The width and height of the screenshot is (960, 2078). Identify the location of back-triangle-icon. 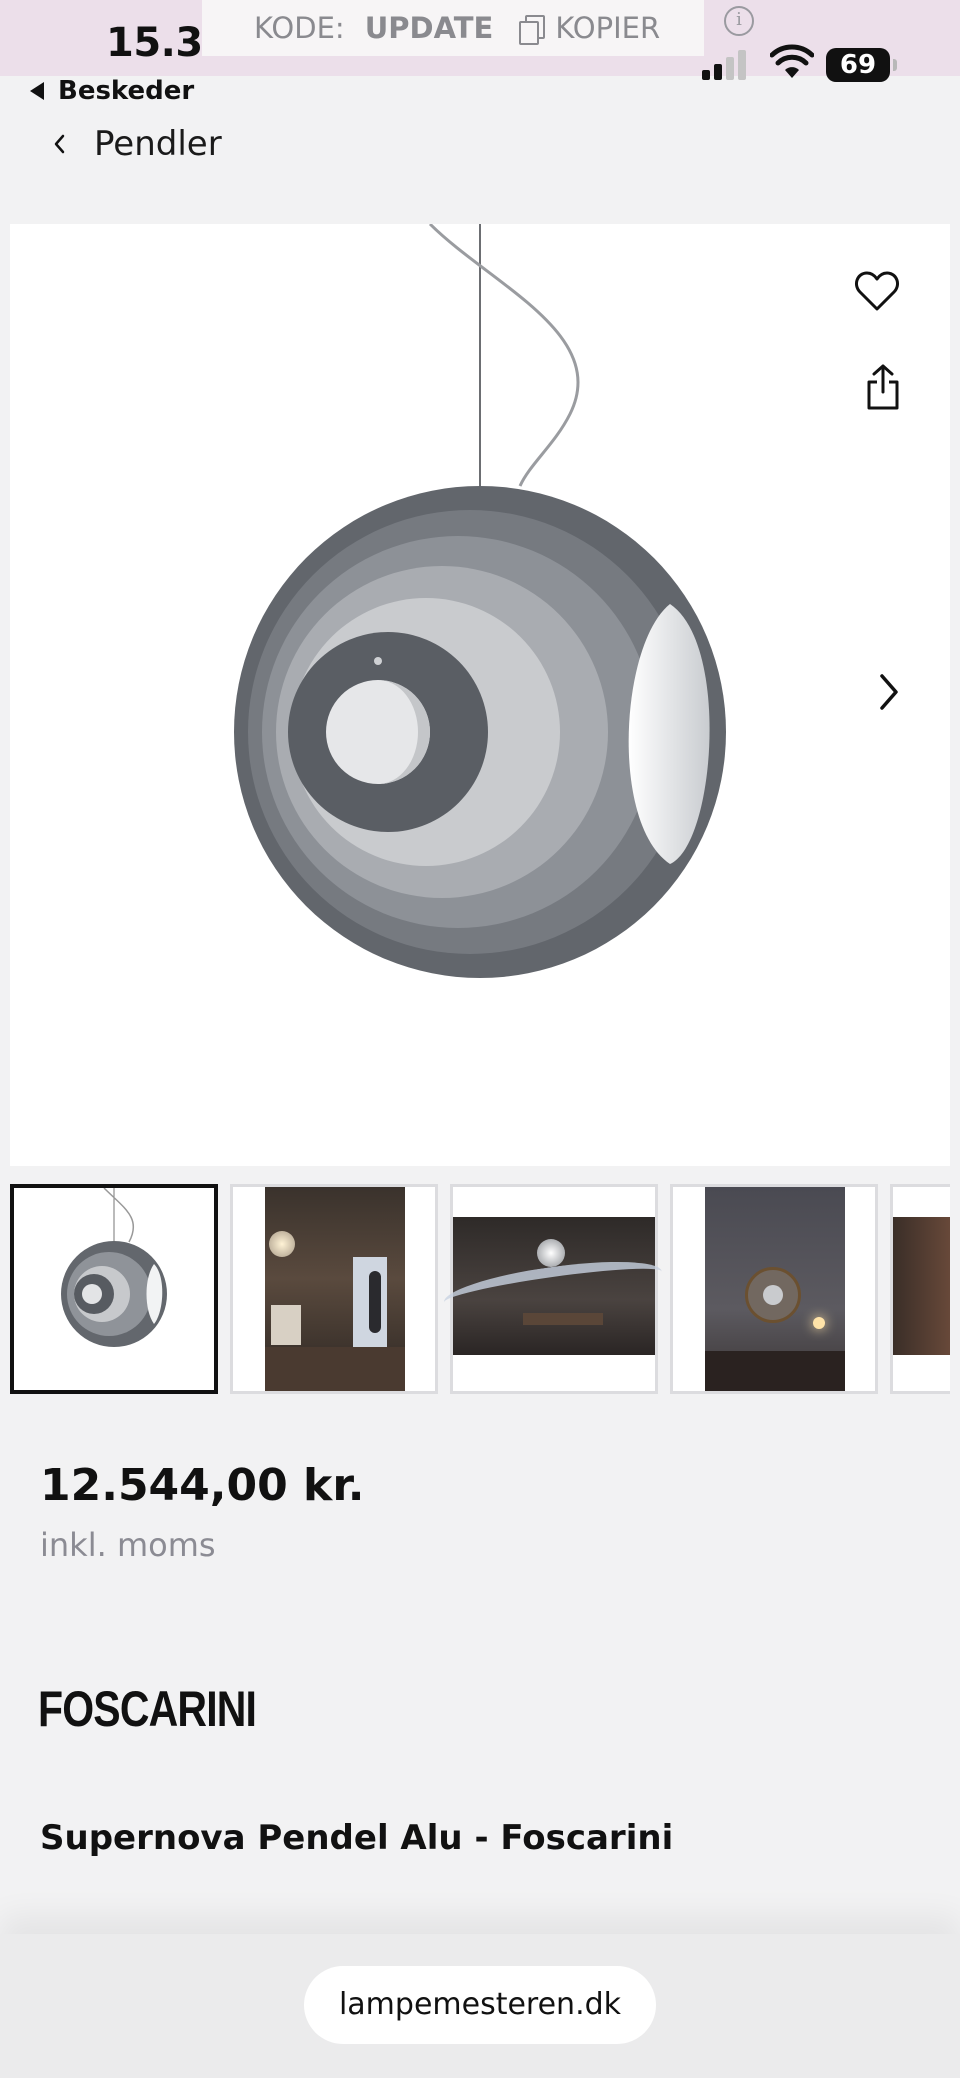
(37, 91).